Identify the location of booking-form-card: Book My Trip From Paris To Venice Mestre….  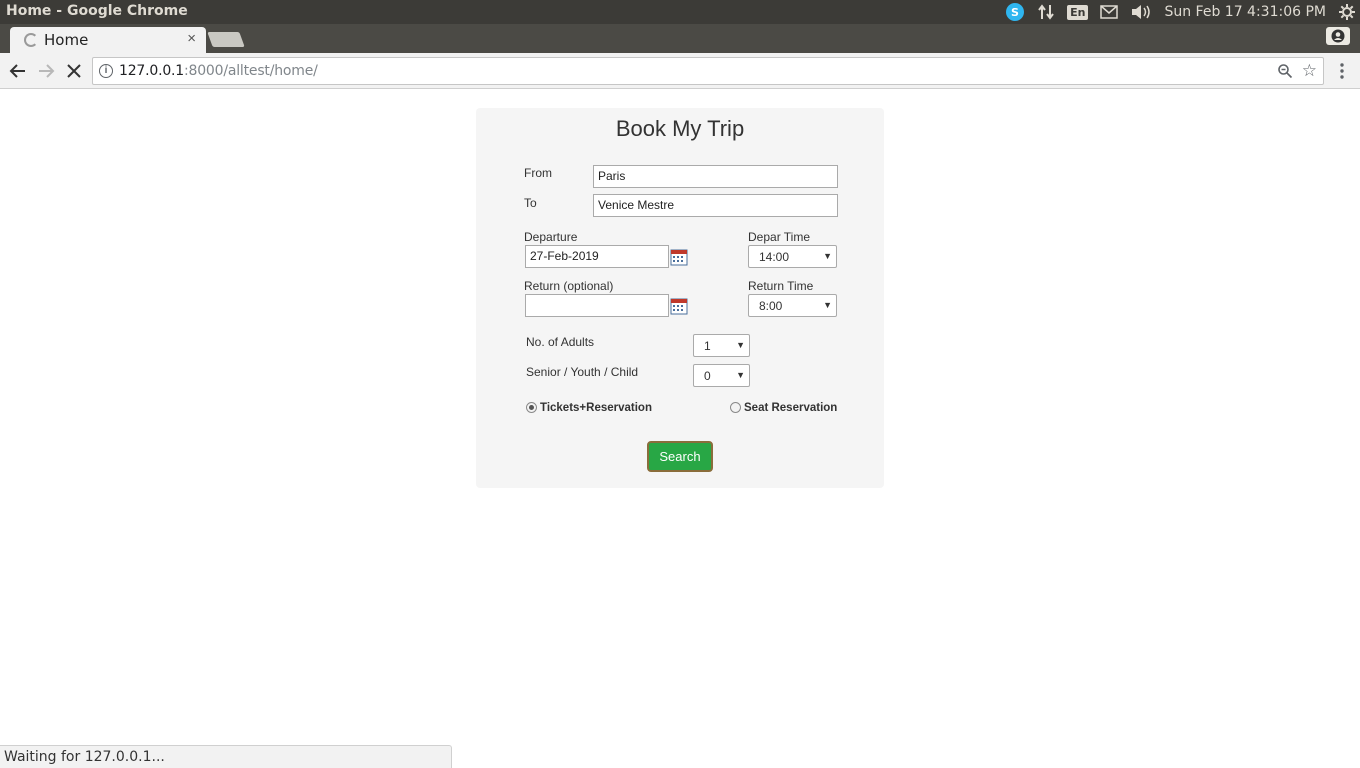
(680, 298).